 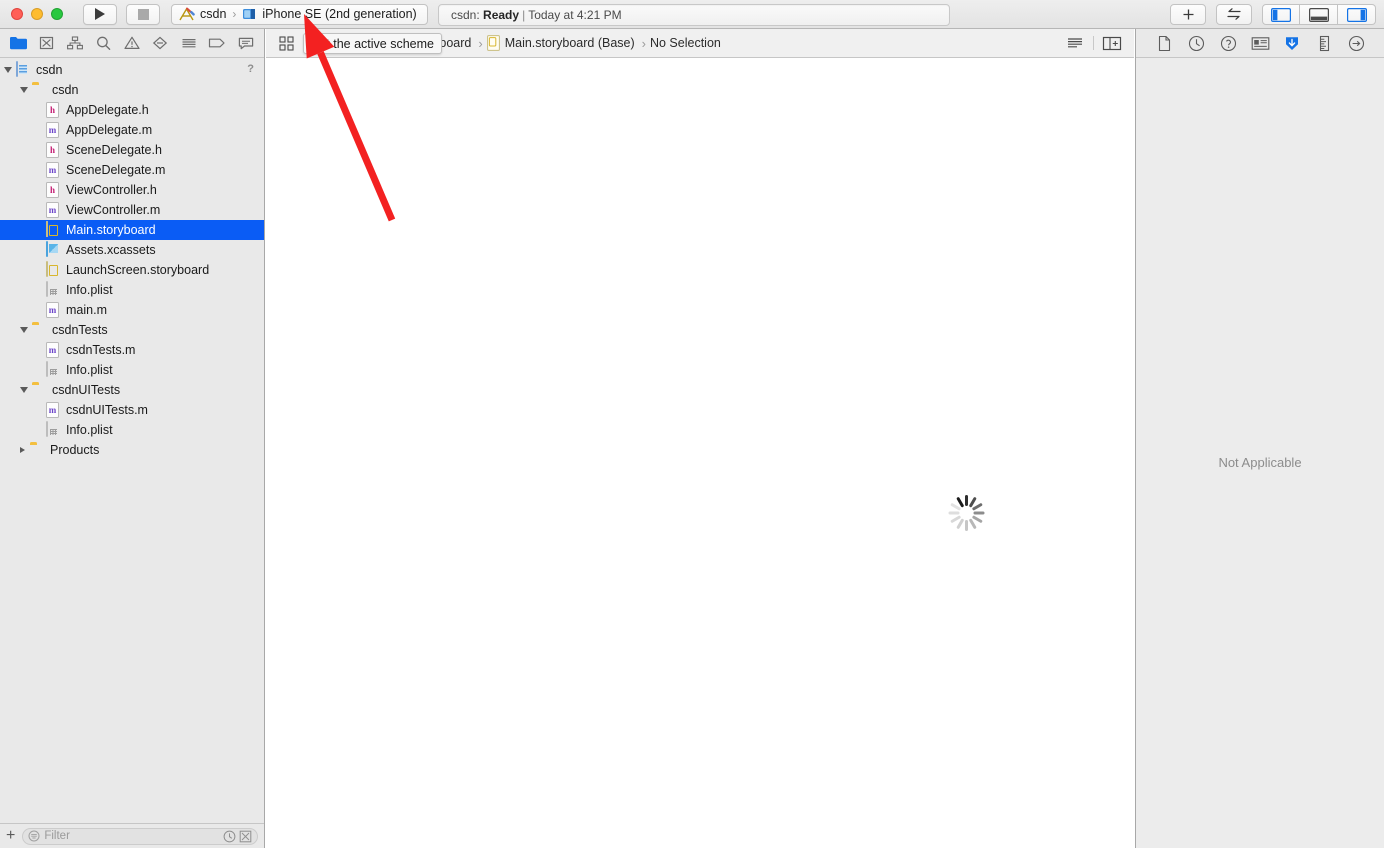 What do you see at coordinates (1260, 43) in the screenshot?
I see `inspector-tab-identity-inspector` at bounding box center [1260, 43].